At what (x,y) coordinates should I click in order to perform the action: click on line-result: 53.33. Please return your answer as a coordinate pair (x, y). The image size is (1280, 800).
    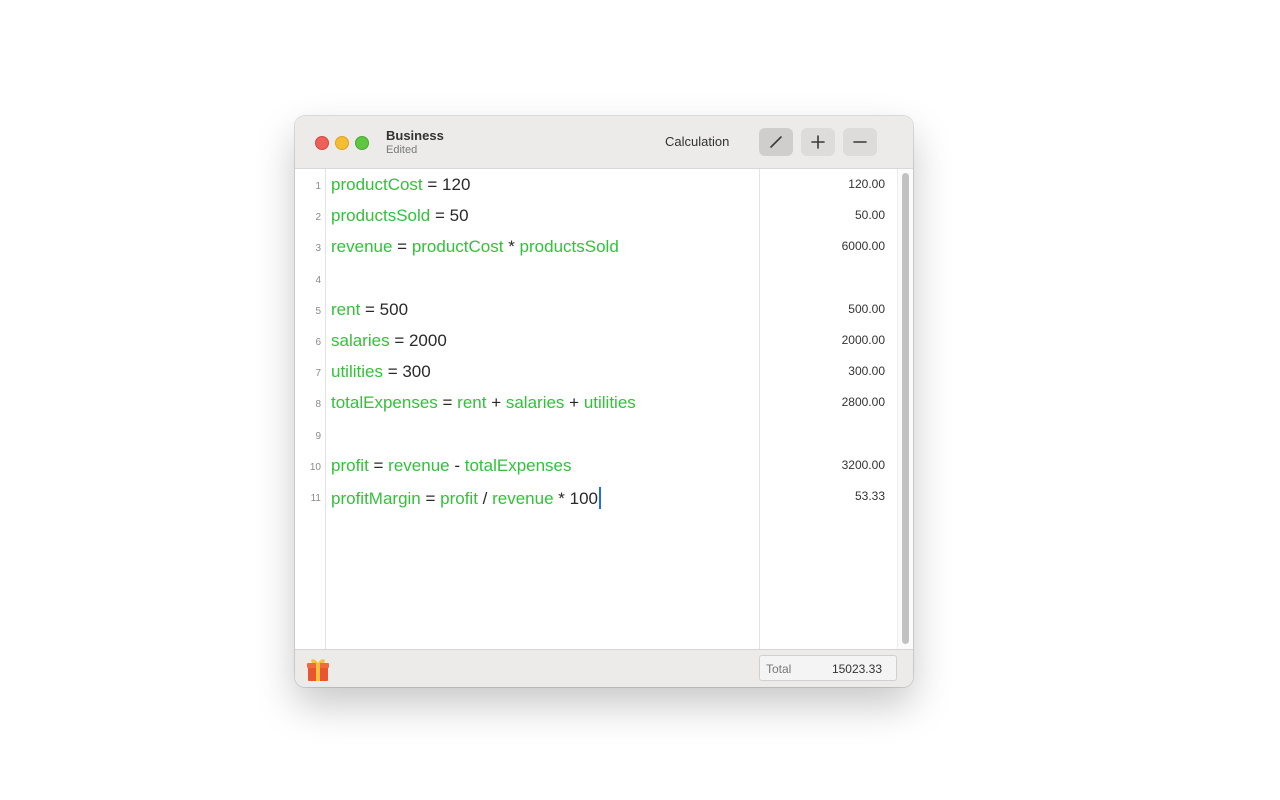
    Looking at the image, I should click on (869, 496).